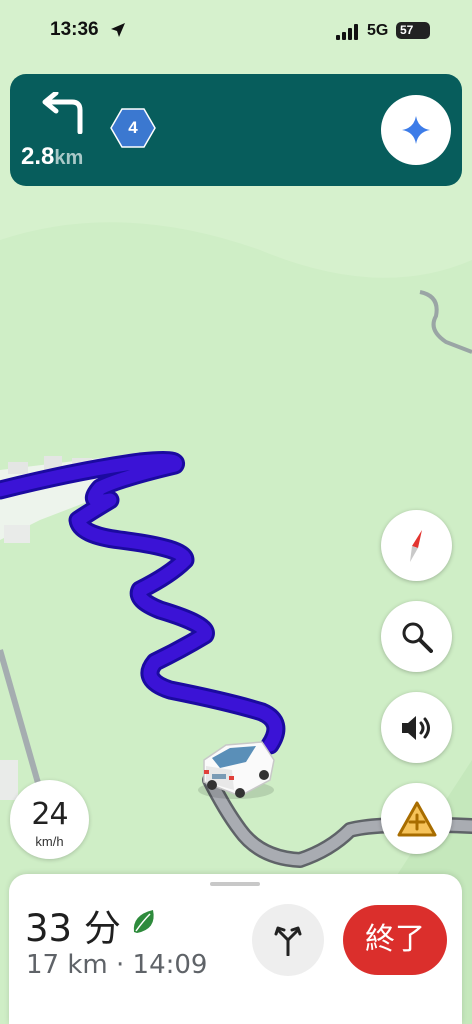 The image size is (472, 1024). I want to click on assistant-button, so click(416, 130).